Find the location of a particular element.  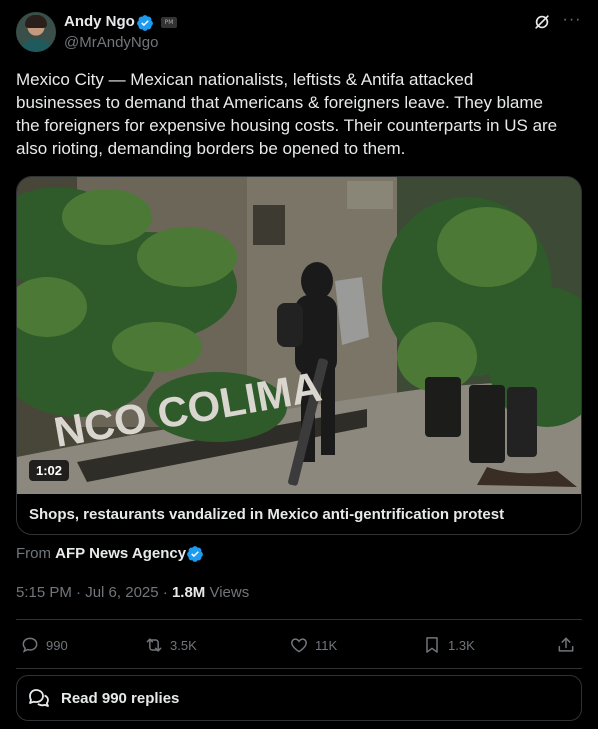

bookmark-count: 1.3K is located at coordinates (461, 645).